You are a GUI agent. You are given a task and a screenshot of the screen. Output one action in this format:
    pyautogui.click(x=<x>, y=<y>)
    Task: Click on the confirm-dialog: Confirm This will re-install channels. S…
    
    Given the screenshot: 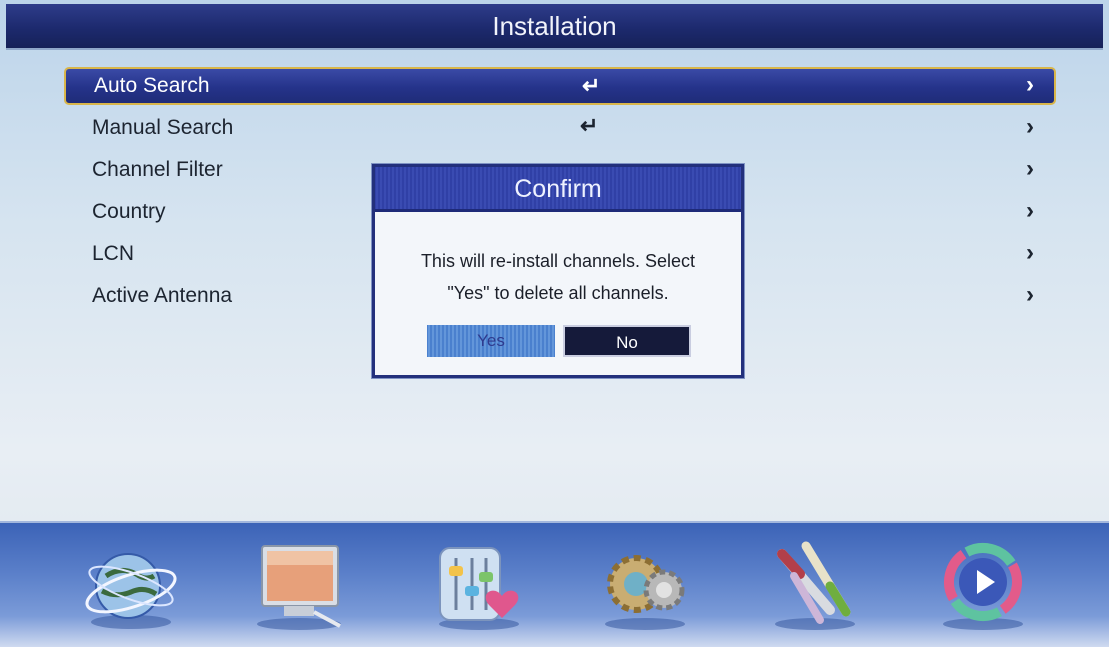 What is the action you would take?
    pyautogui.click(x=558, y=271)
    